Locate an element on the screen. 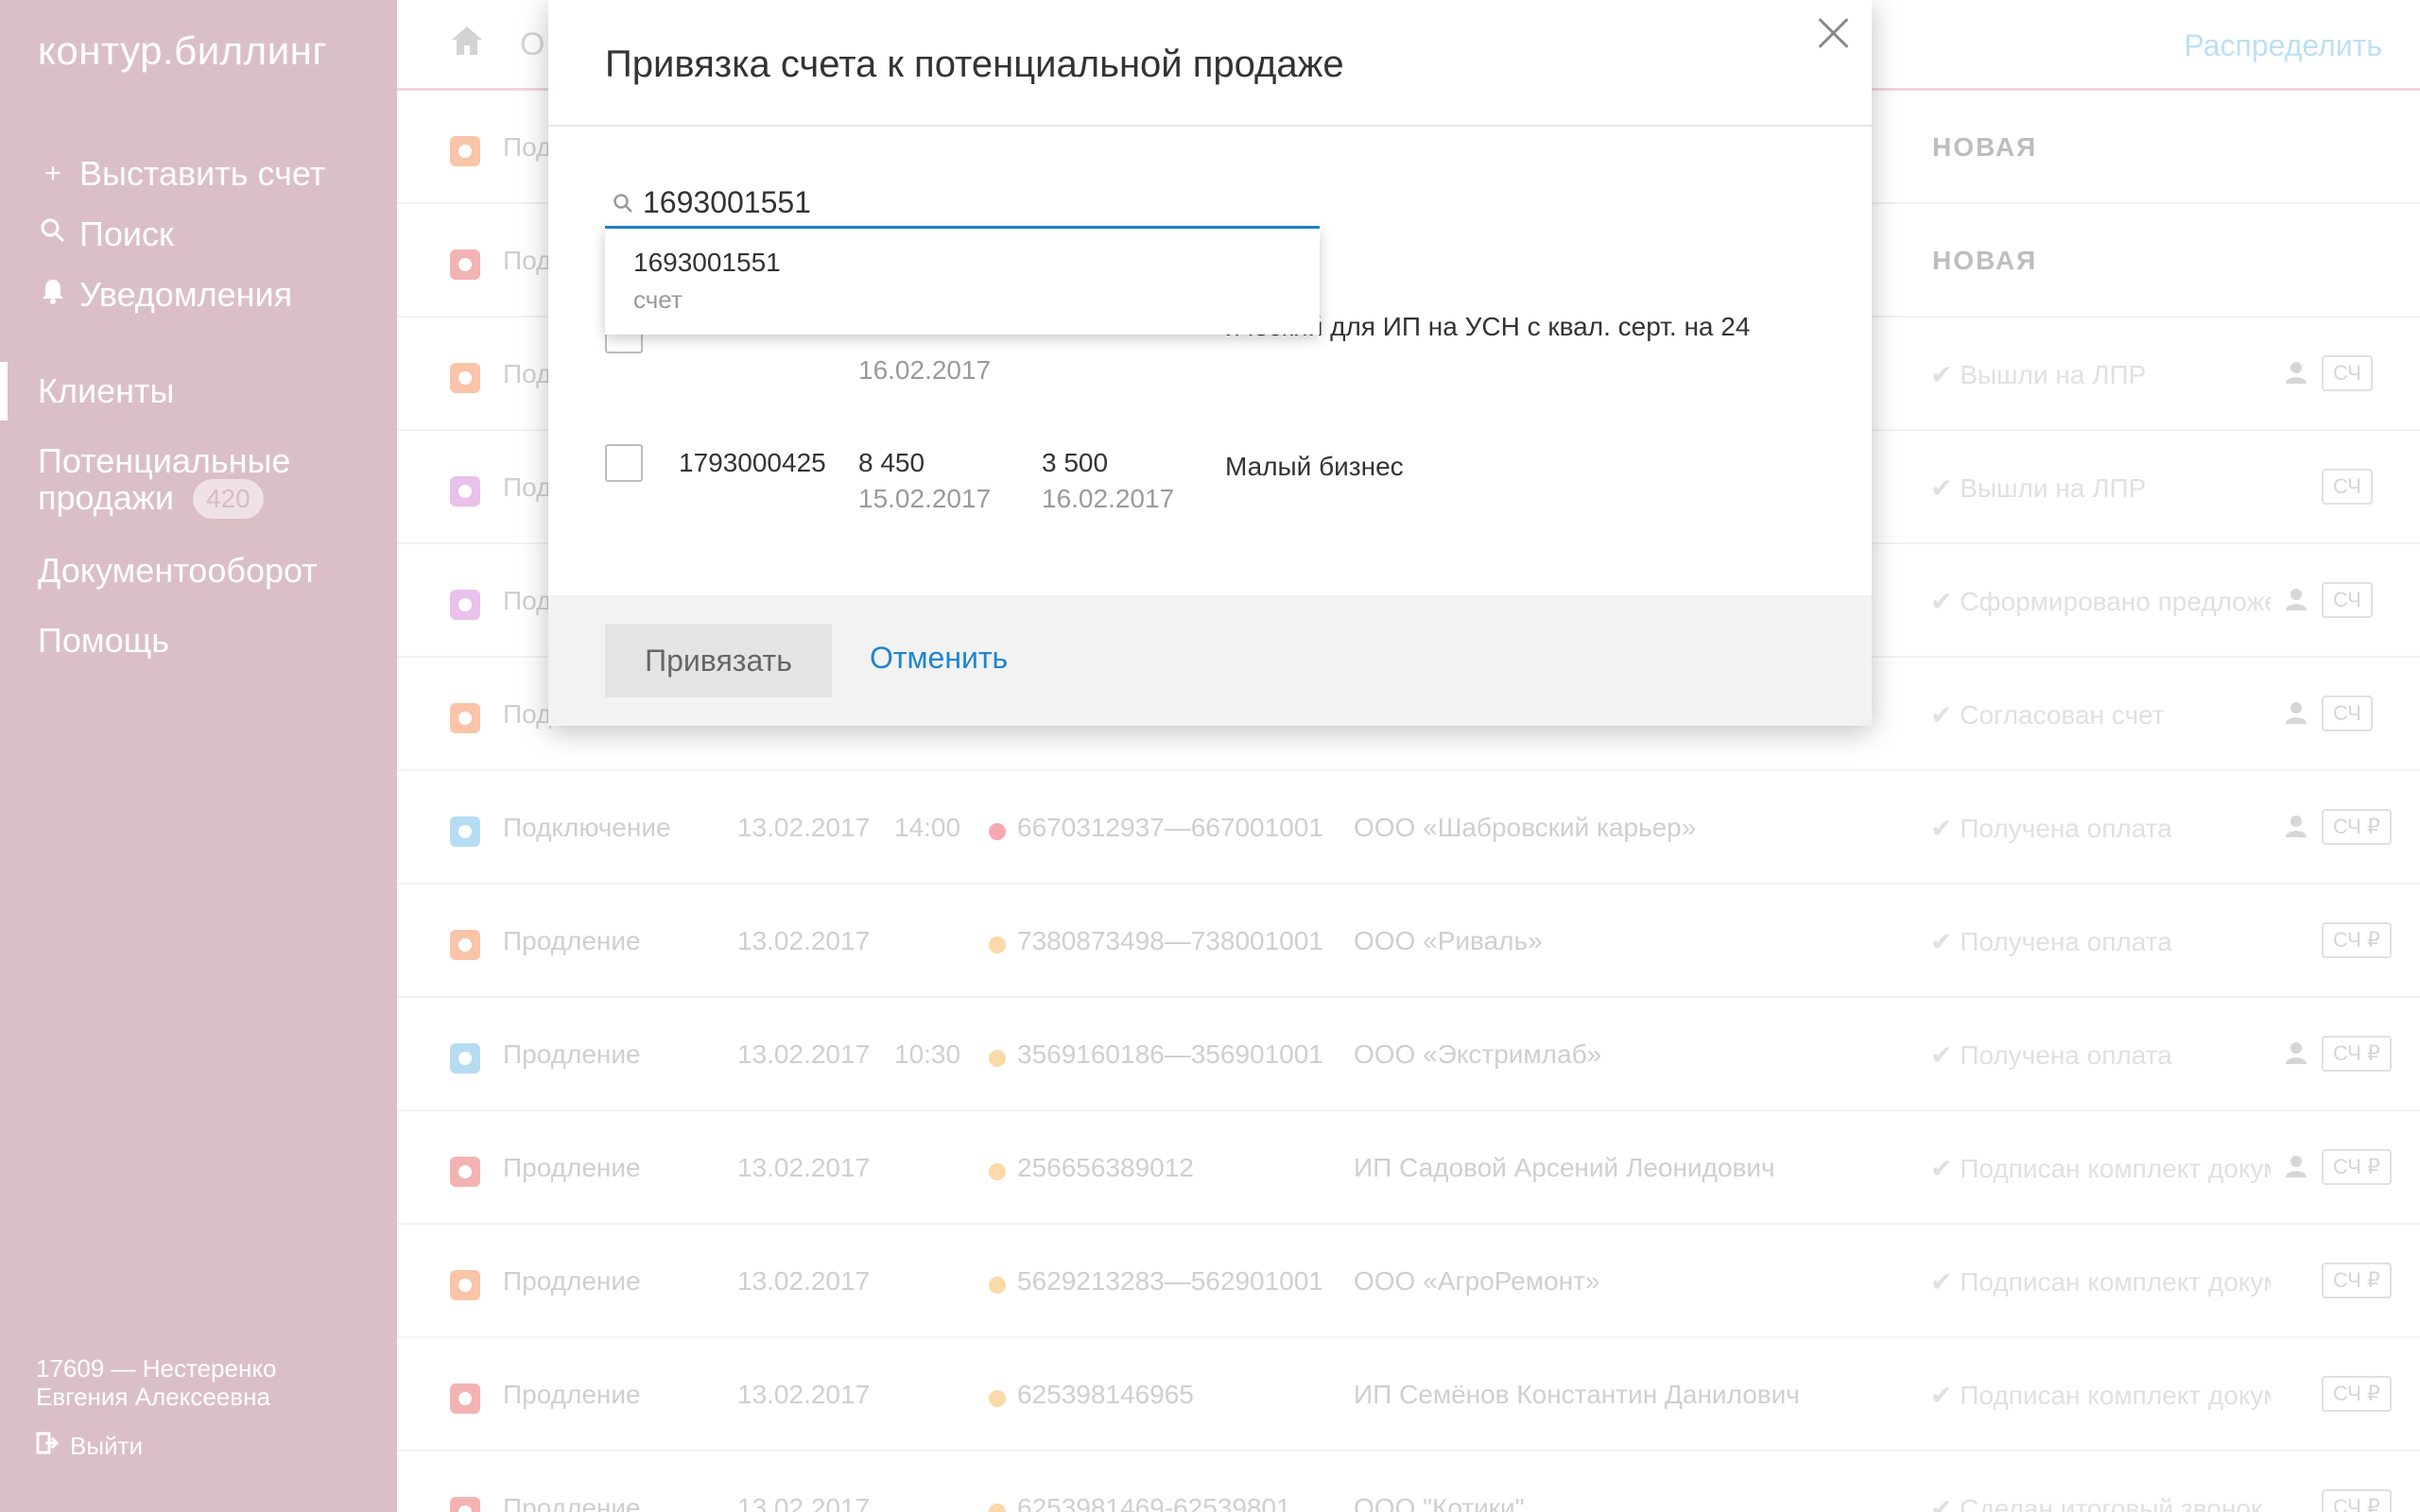 Image resolution: width=2420 pixels, height=1512 pixels. sidebar-item-label: Помощь is located at coordinates (104, 640).